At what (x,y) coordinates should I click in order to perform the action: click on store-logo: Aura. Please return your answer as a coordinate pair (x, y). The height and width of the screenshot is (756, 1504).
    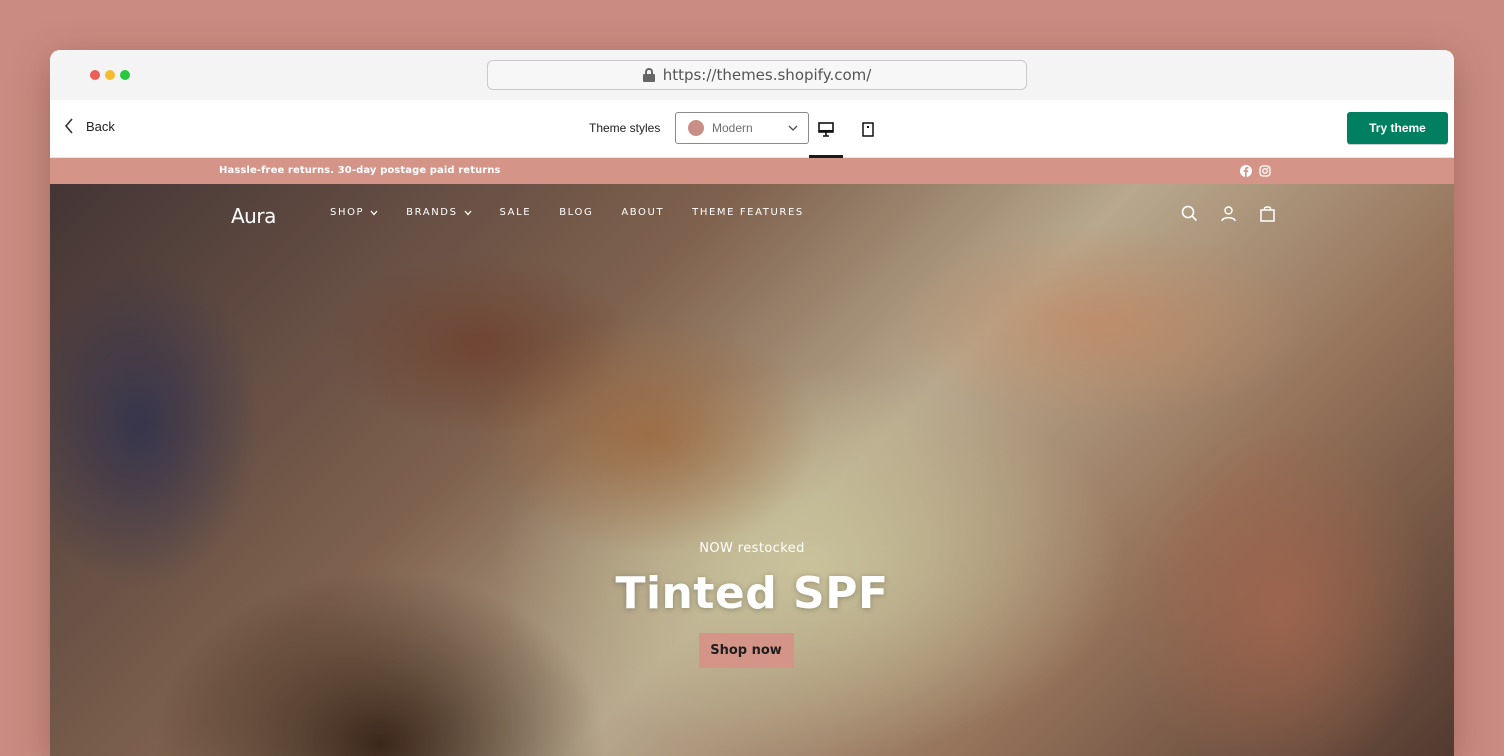
    Looking at the image, I should click on (253, 216).